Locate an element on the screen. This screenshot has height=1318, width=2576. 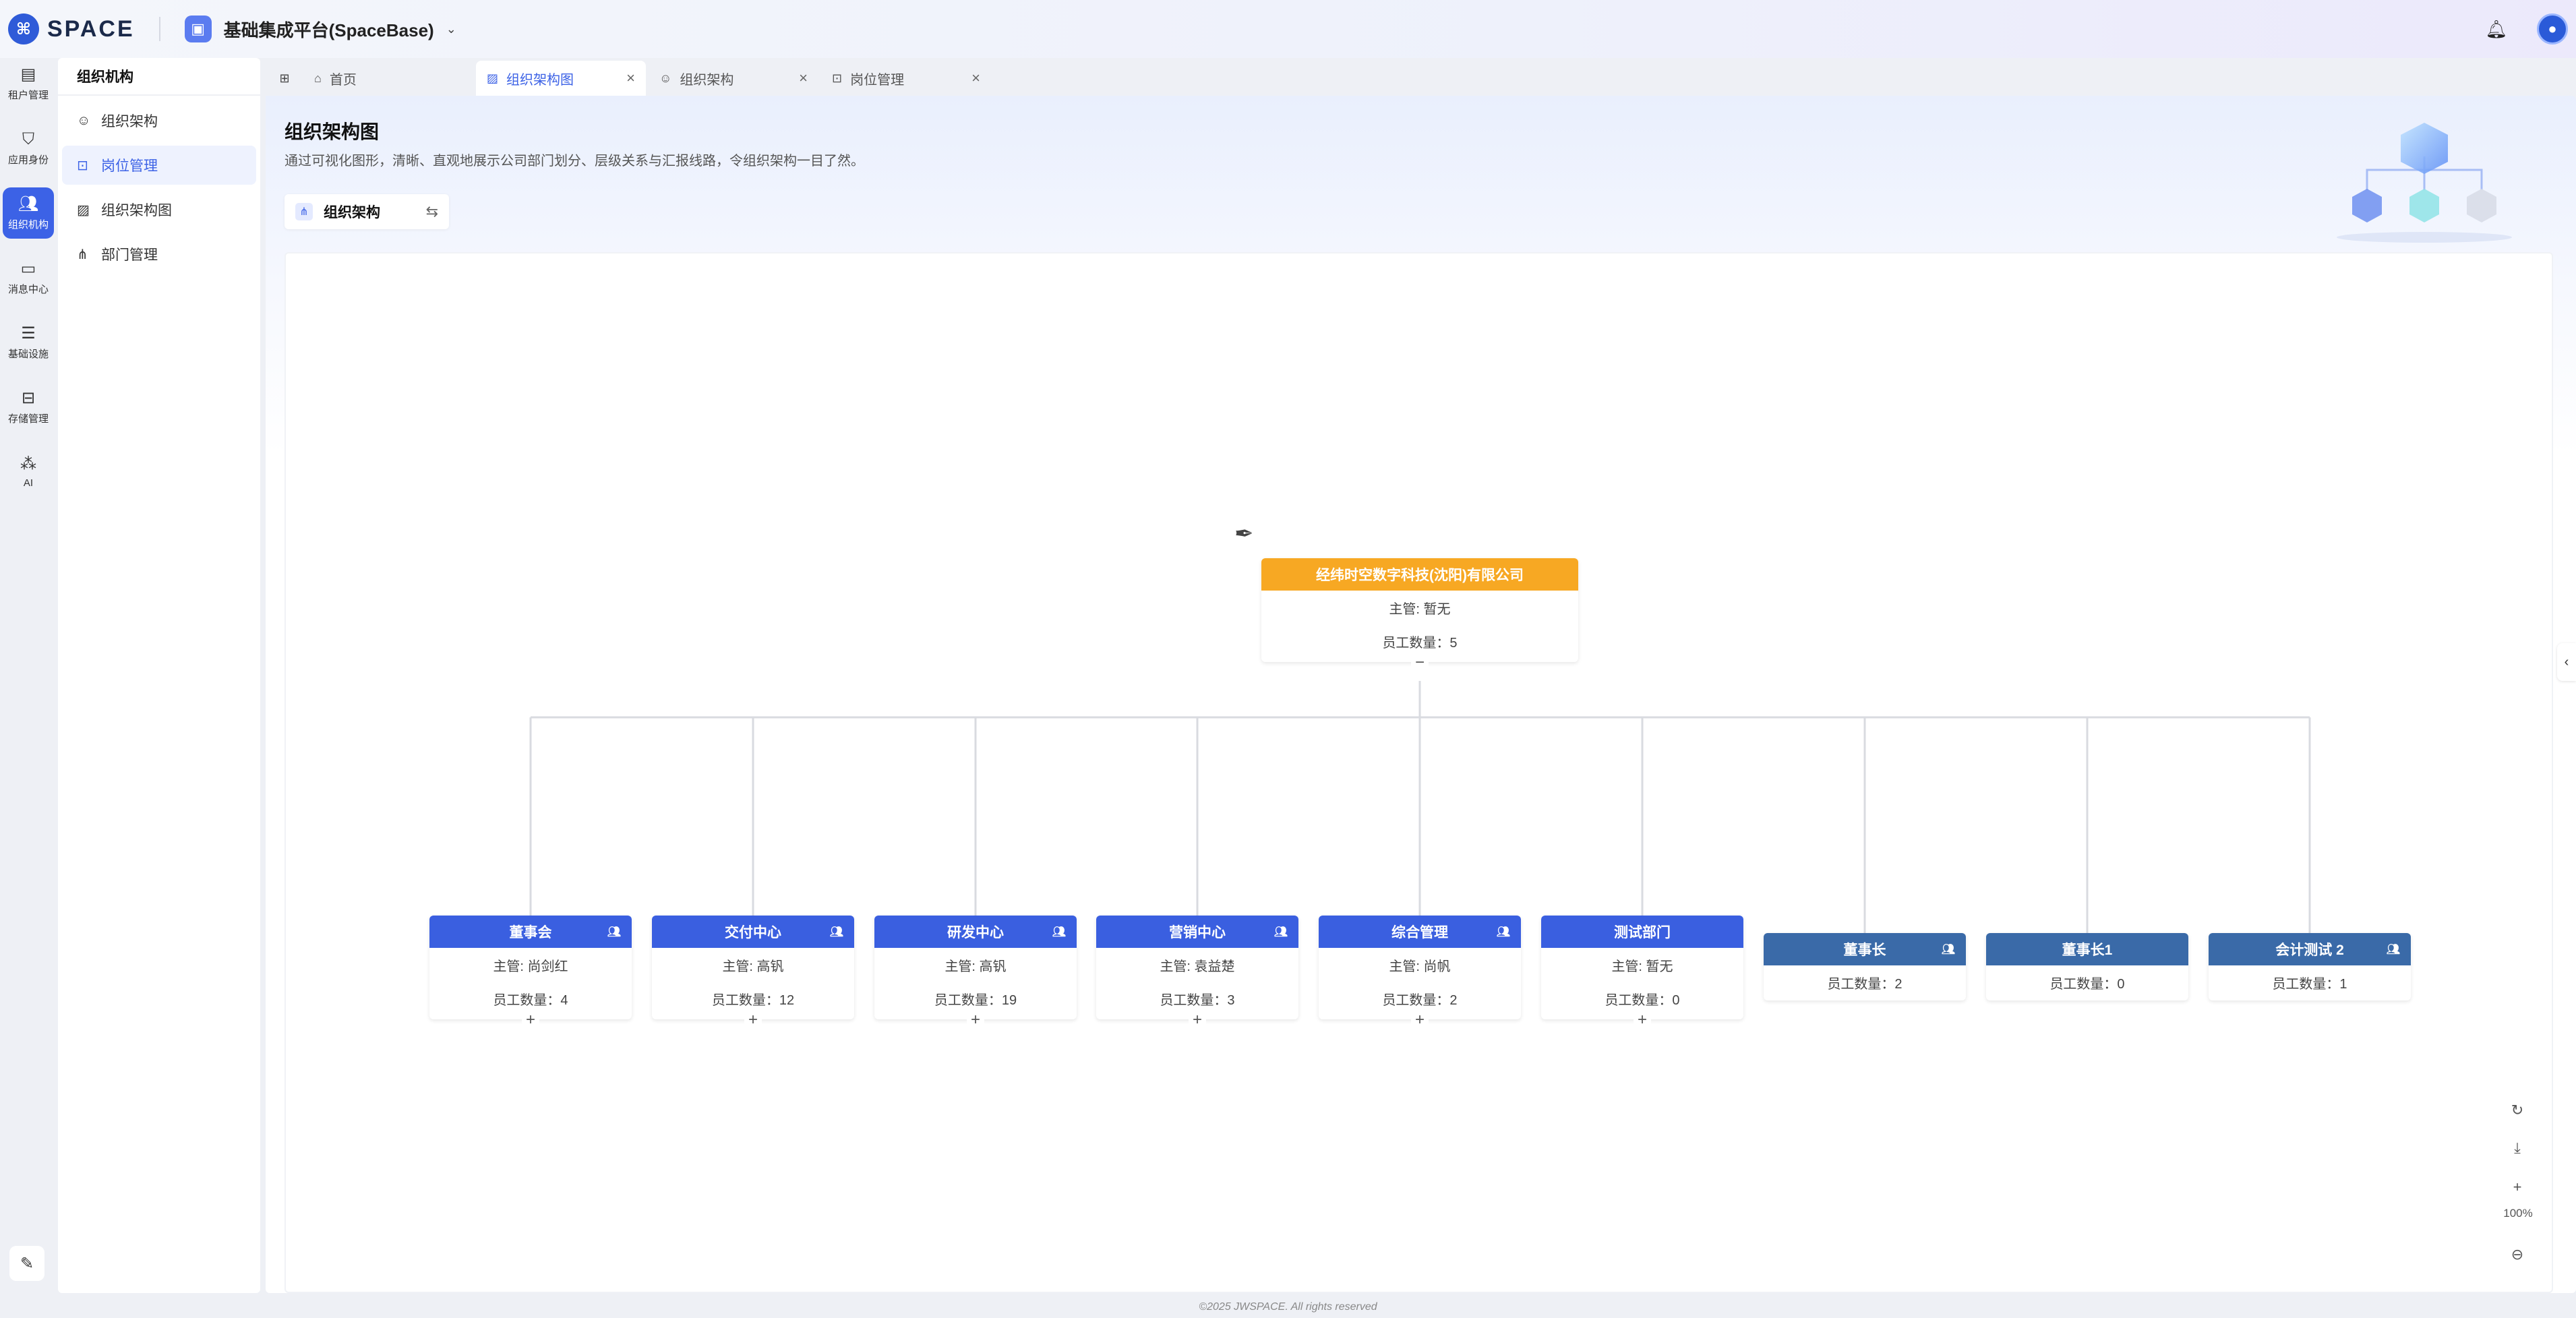
org-node-manager: 主管: 暂无 is located at coordinates (1420, 609).